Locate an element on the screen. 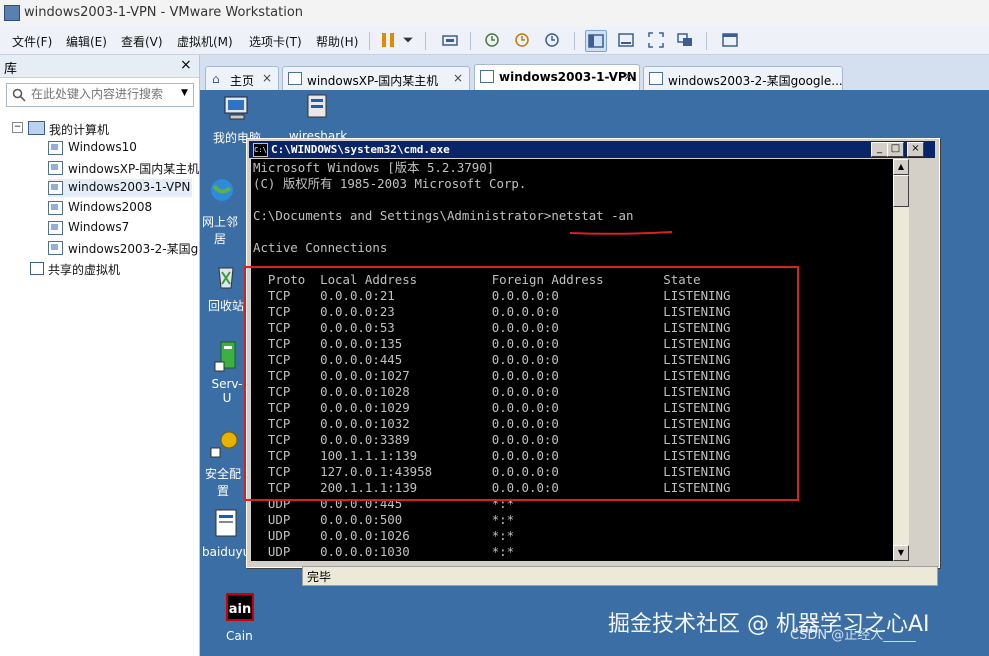  library-search-input is located at coordinates (105, 94).